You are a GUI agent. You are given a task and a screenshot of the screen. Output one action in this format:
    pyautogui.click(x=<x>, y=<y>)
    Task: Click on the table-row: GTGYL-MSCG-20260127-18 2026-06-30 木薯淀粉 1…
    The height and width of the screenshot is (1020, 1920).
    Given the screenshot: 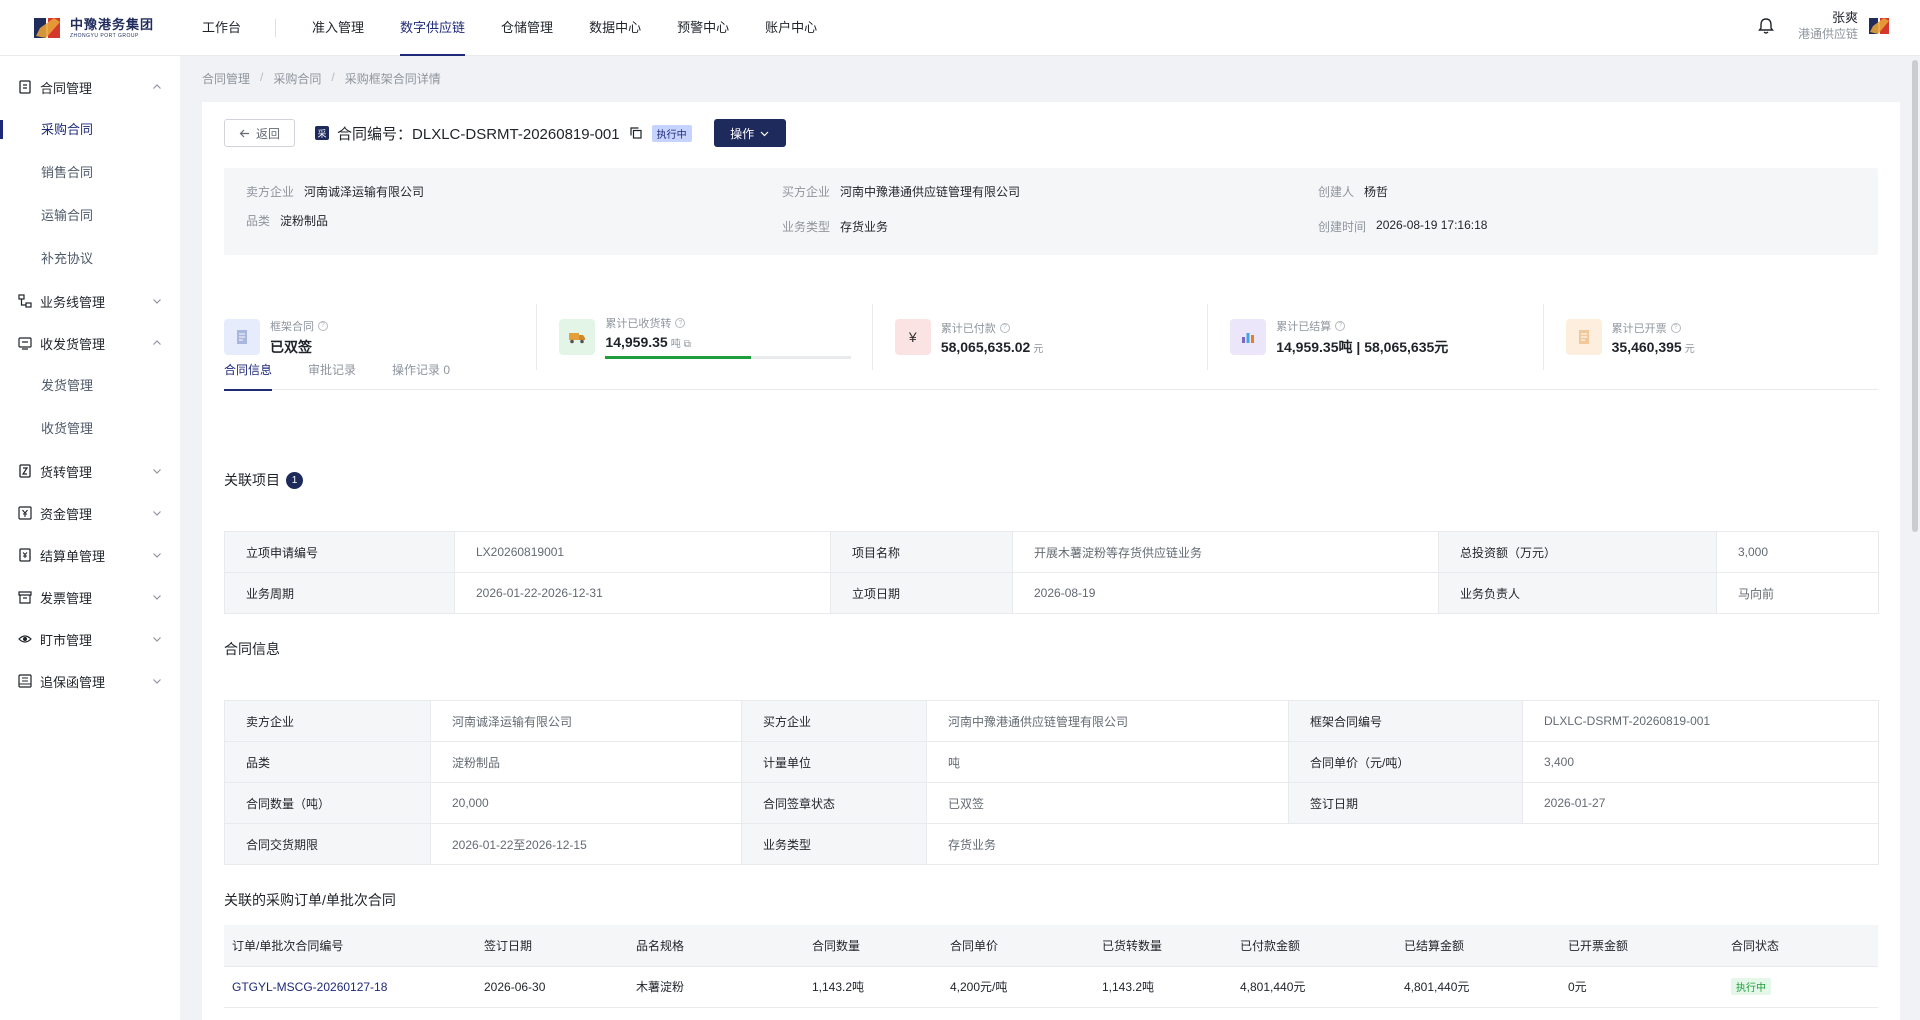 What is the action you would take?
    pyautogui.click(x=1051, y=987)
    